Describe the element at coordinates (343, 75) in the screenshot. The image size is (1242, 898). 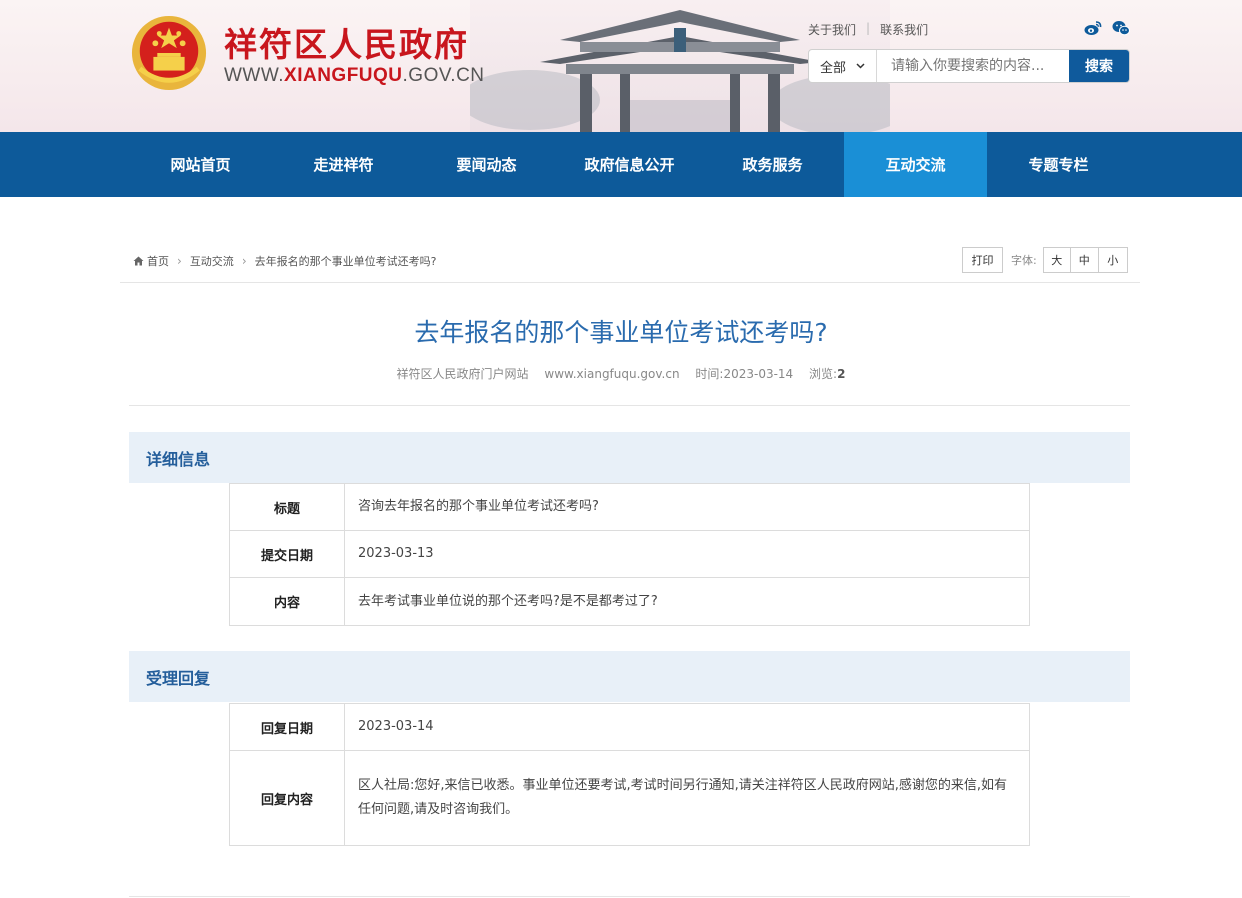
I see `url-highlight: XIANGFUQU` at that location.